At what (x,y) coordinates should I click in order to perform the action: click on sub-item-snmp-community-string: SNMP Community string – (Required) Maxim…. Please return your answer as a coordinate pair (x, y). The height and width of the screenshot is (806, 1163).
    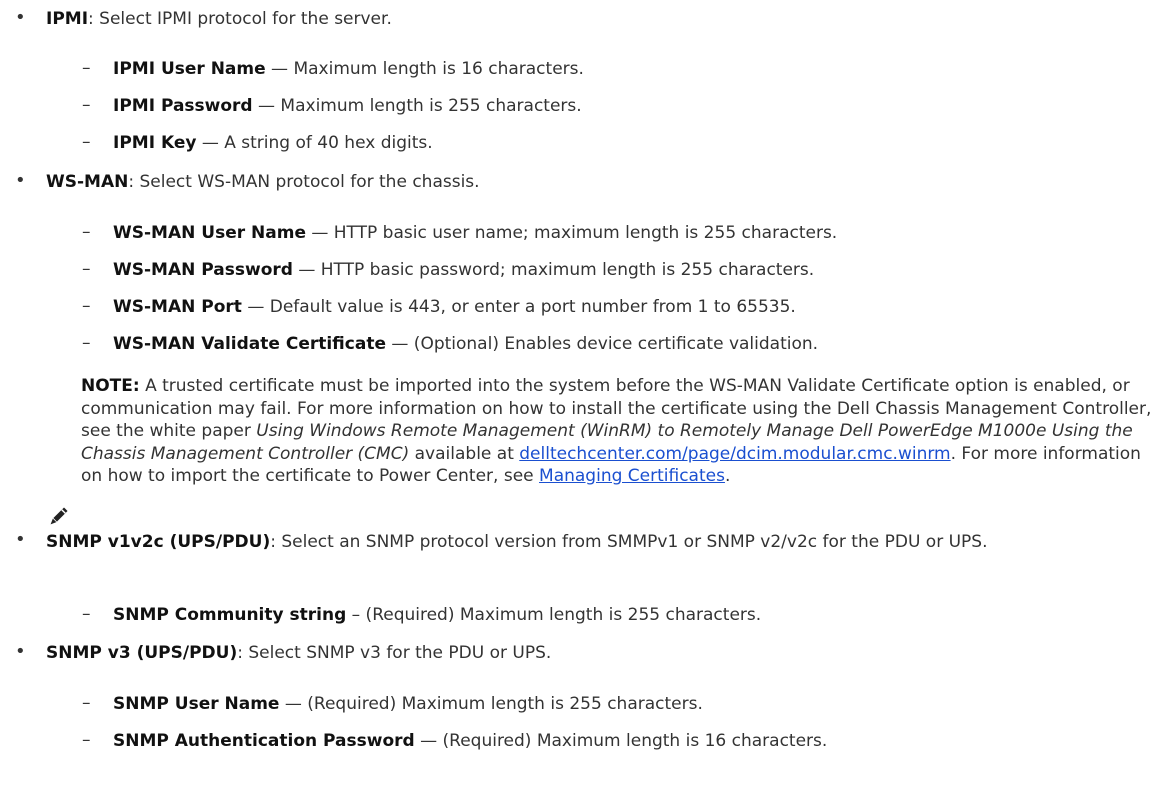
    Looking at the image, I should click on (437, 615).